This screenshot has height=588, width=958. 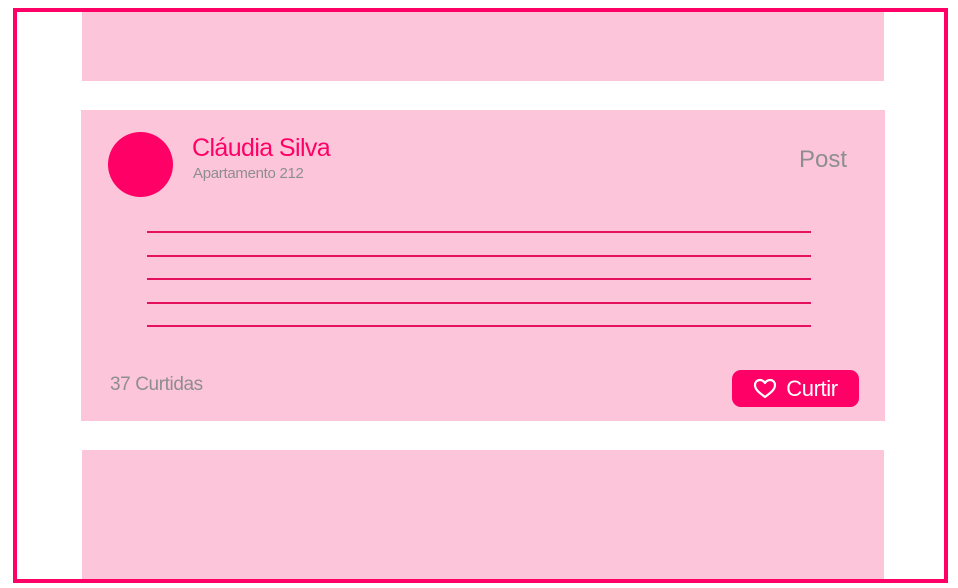 I want to click on like-button: Curtir, so click(x=795, y=388).